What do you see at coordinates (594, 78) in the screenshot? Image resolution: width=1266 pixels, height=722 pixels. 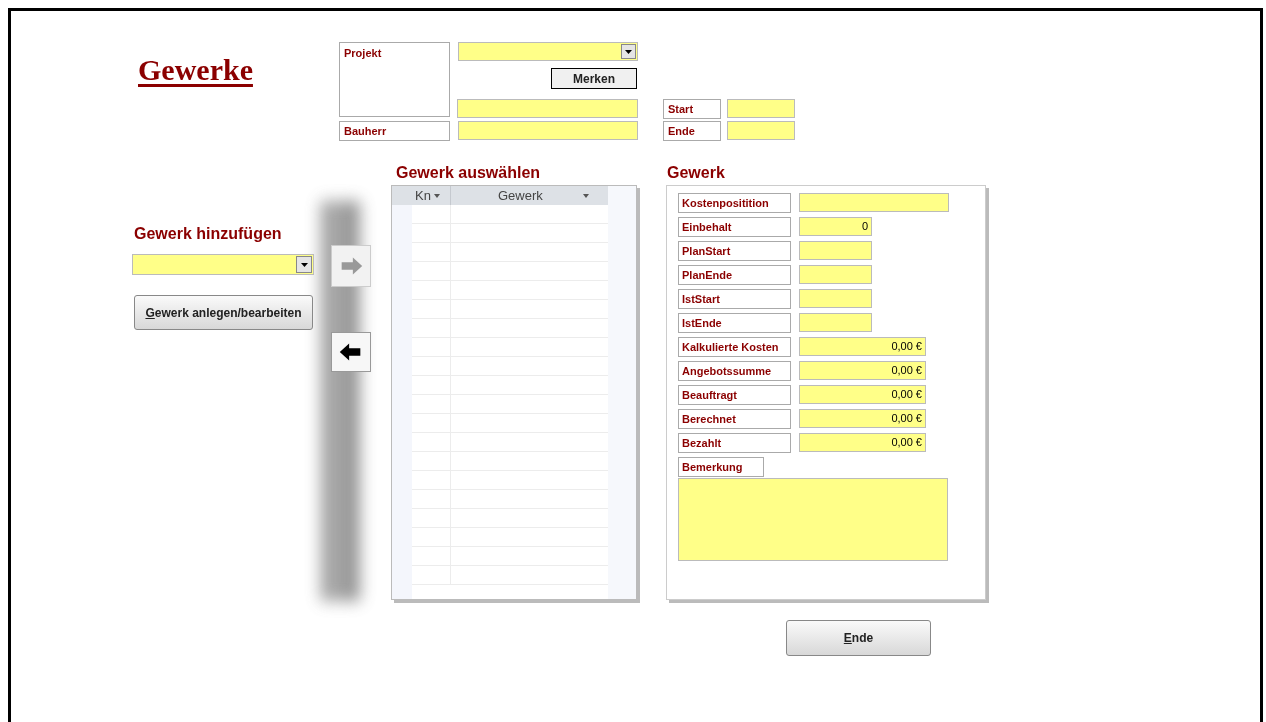 I see `merken-button: Merken` at bounding box center [594, 78].